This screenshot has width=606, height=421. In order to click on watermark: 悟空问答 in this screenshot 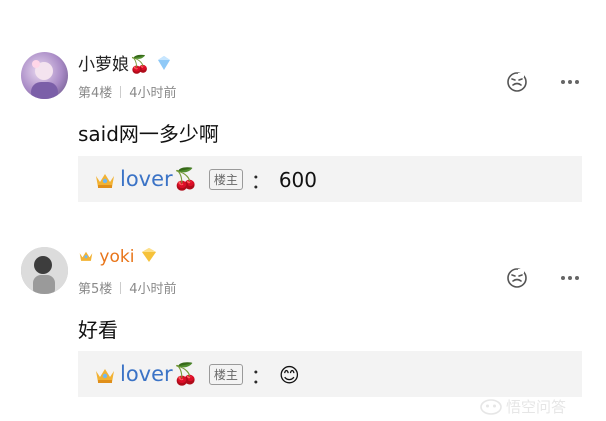, I will do `click(523, 406)`.